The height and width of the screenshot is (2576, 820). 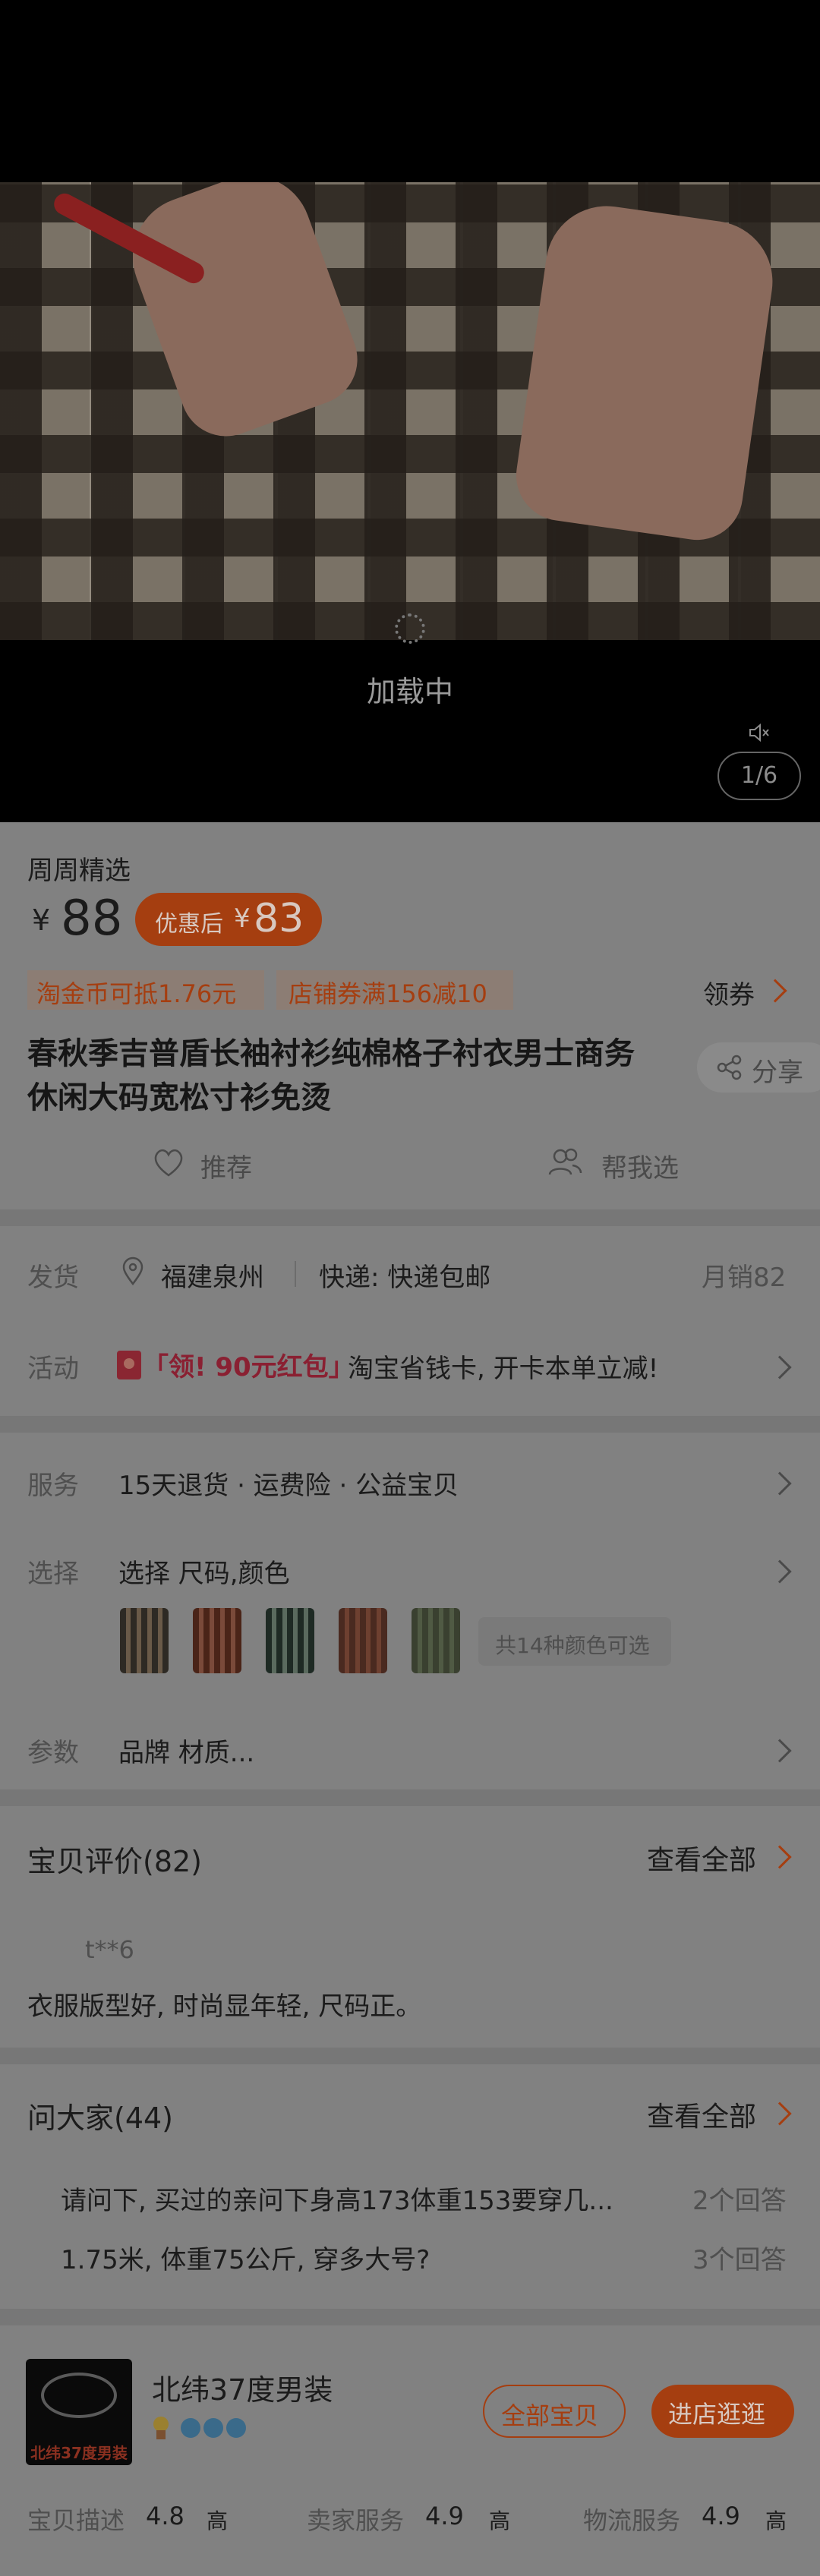 What do you see at coordinates (730, 1067) in the screenshot?
I see `share-icon` at bounding box center [730, 1067].